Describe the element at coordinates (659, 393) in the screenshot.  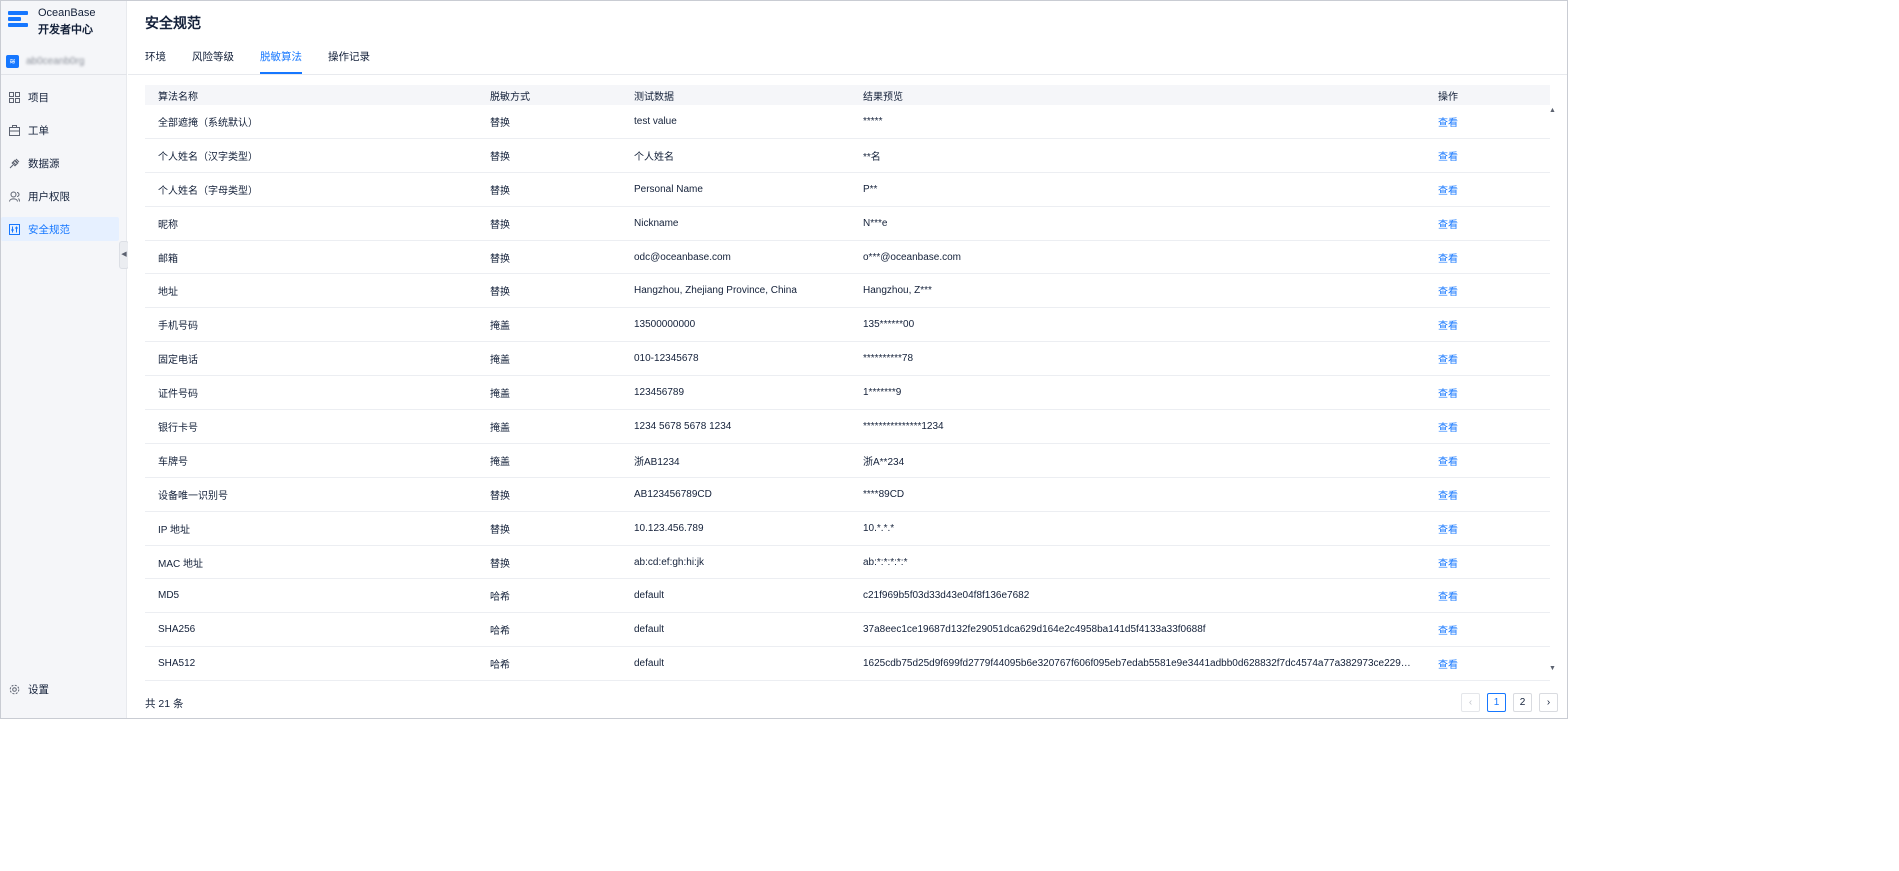
I see `cell-test-data: 123456789` at that location.